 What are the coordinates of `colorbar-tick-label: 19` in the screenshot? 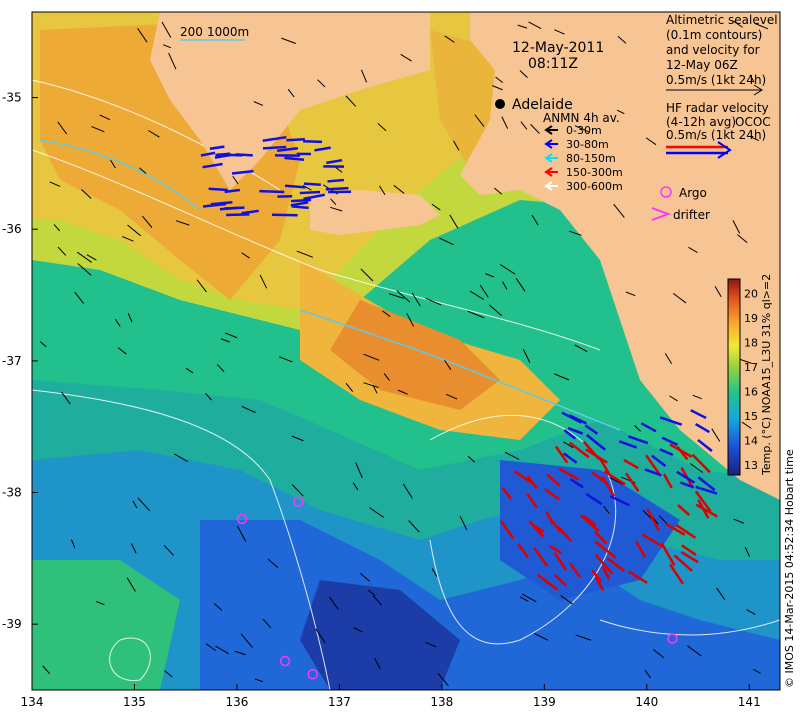 It's located at (751, 318).